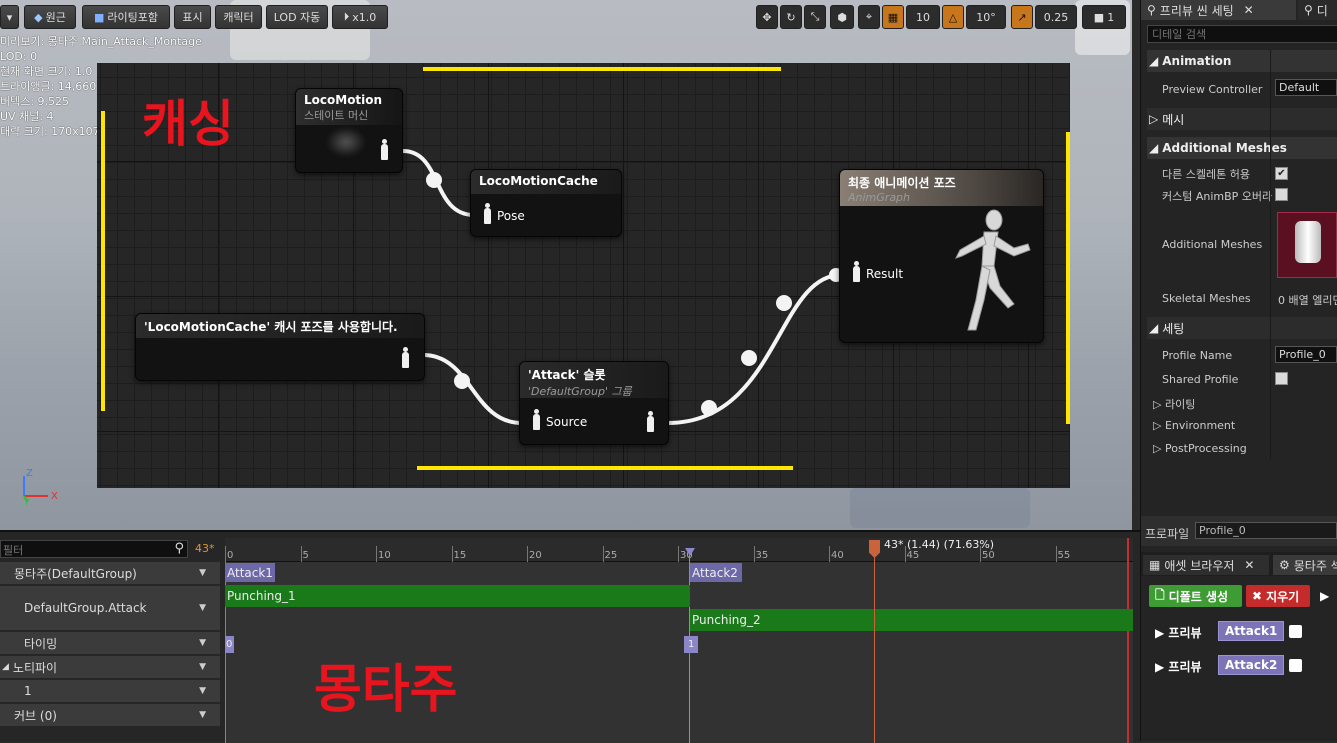 Image resolution: width=1337 pixels, height=743 pixels. What do you see at coordinates (1266, 530) in the screenshot?
I see `profile-dropdown: Profile_0` at bounding box center [1266, 530].